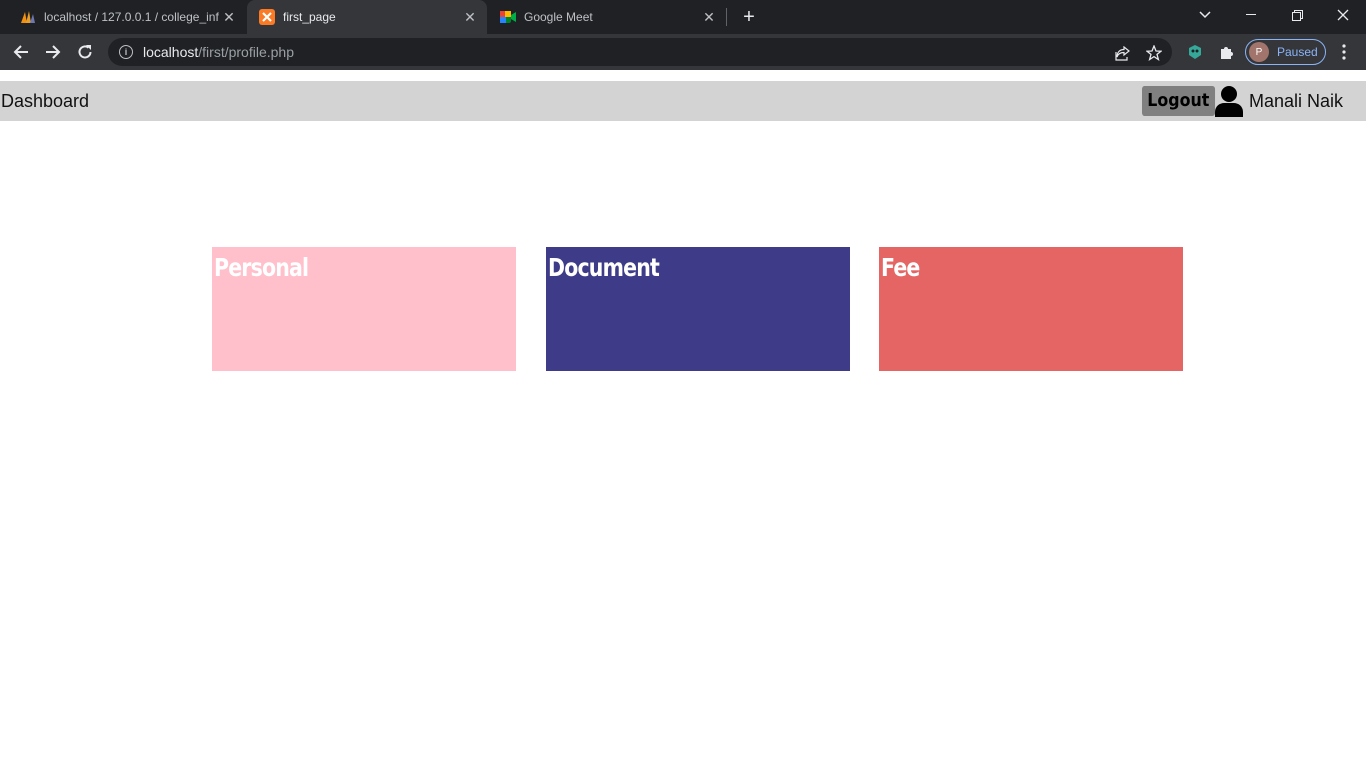 The height and width of the screenshot is (768, 1366). Describe the element at coordinates (508, 17) in the screenshot. I see `google-meet-icon` at that location.